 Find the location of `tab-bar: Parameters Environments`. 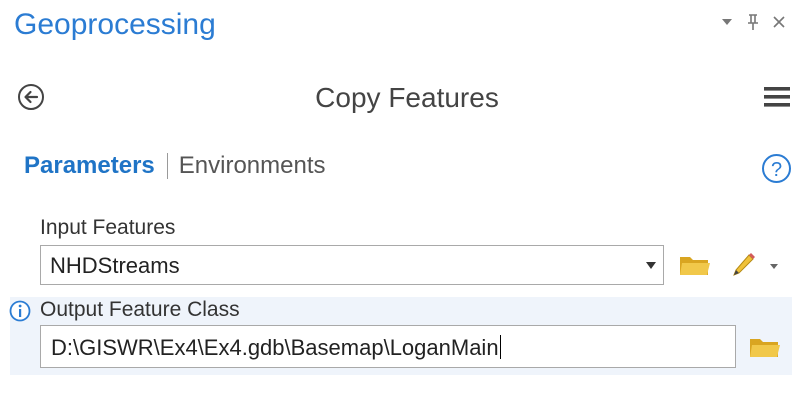

tab-bar: Parameters Environments is located at coordinates (175, 166).